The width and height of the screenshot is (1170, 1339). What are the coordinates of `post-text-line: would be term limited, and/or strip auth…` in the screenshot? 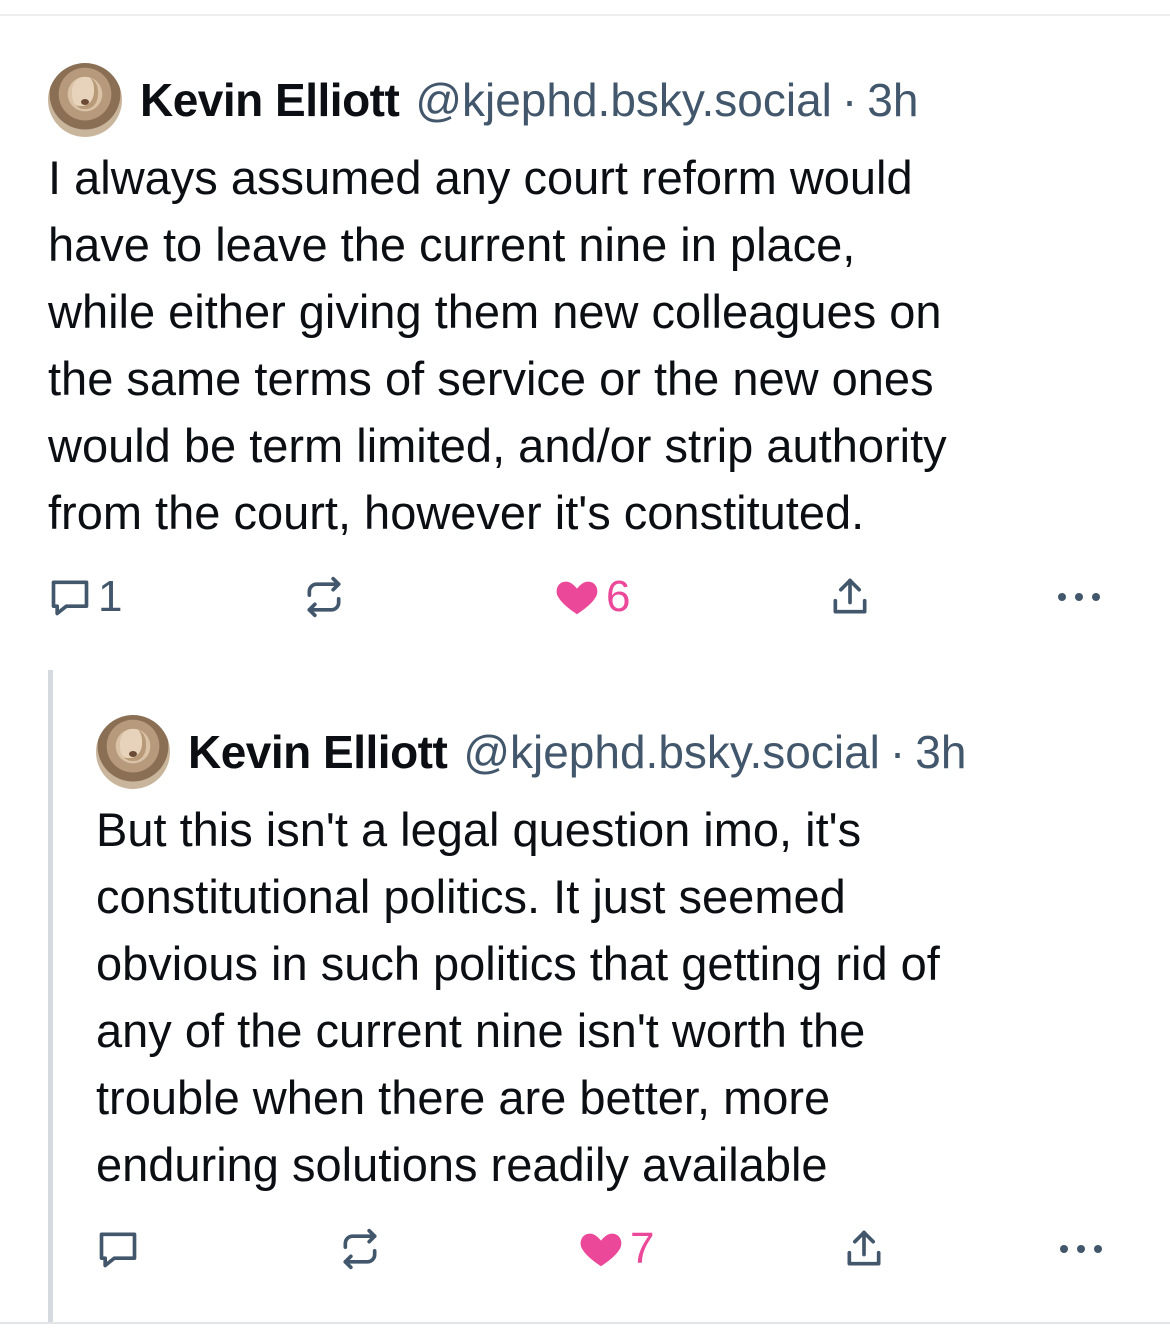 It's located at (497, 445).